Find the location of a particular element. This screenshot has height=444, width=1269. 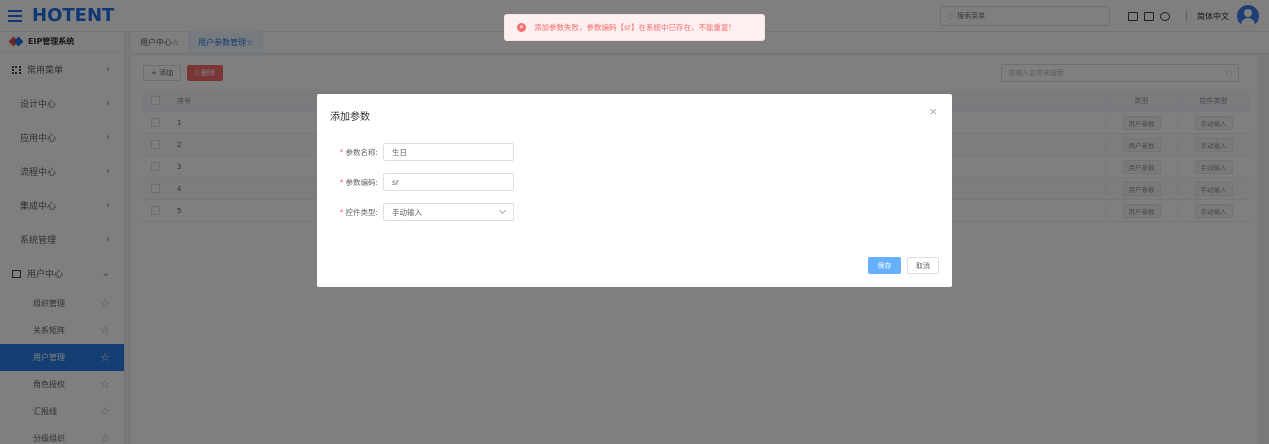

control-label: 控件类型: is located at coordinates (361, 212).